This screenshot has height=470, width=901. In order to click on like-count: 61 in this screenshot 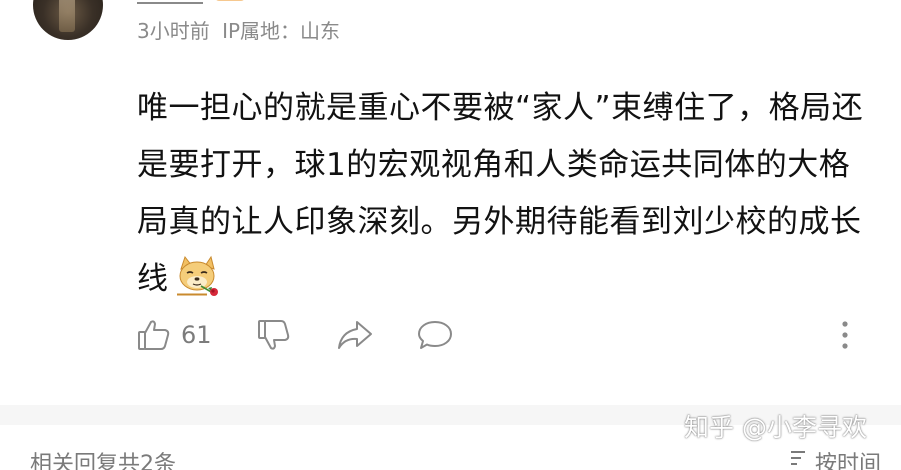, I will do `click(196, 335)`.